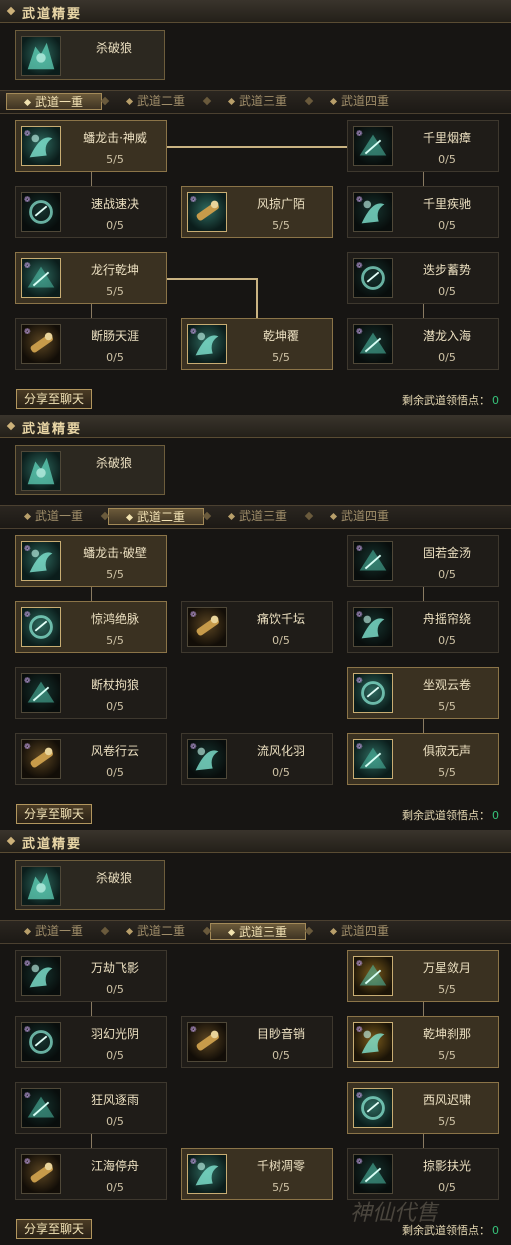 This screenshot has height=1245, width=511. Describe the element at coordinates (257, 627) in the screenshot. I see `skill-node: ❁ 痛饮千坛 0/5` at that location.